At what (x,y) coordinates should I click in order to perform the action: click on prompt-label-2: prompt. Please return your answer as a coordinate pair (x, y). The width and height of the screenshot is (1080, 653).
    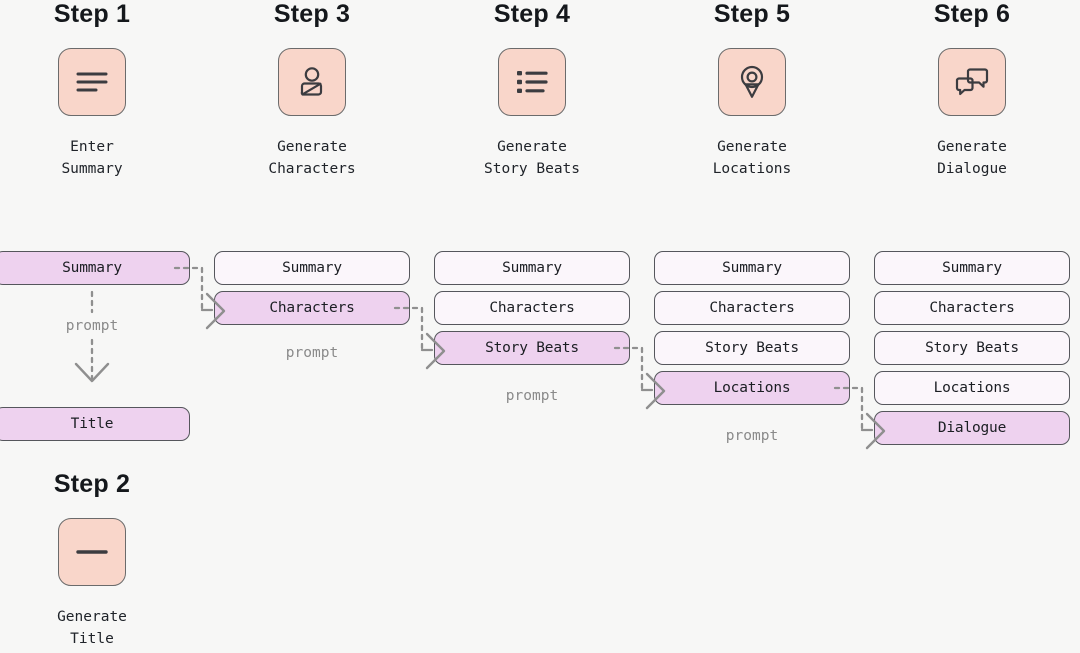
    Looking at the image, I should click on (312, 353).